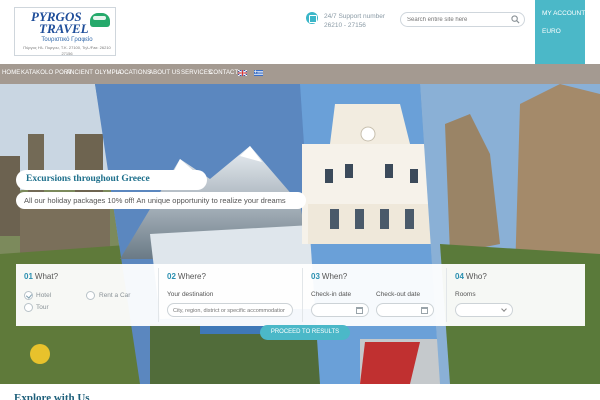 The image size is (600, 400). I want to click on when-heading: 03 When?, so click(329, 276).